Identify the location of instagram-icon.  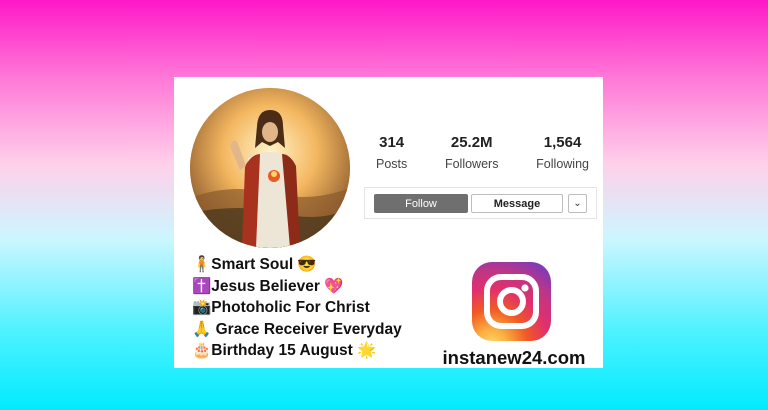
(511, 301).